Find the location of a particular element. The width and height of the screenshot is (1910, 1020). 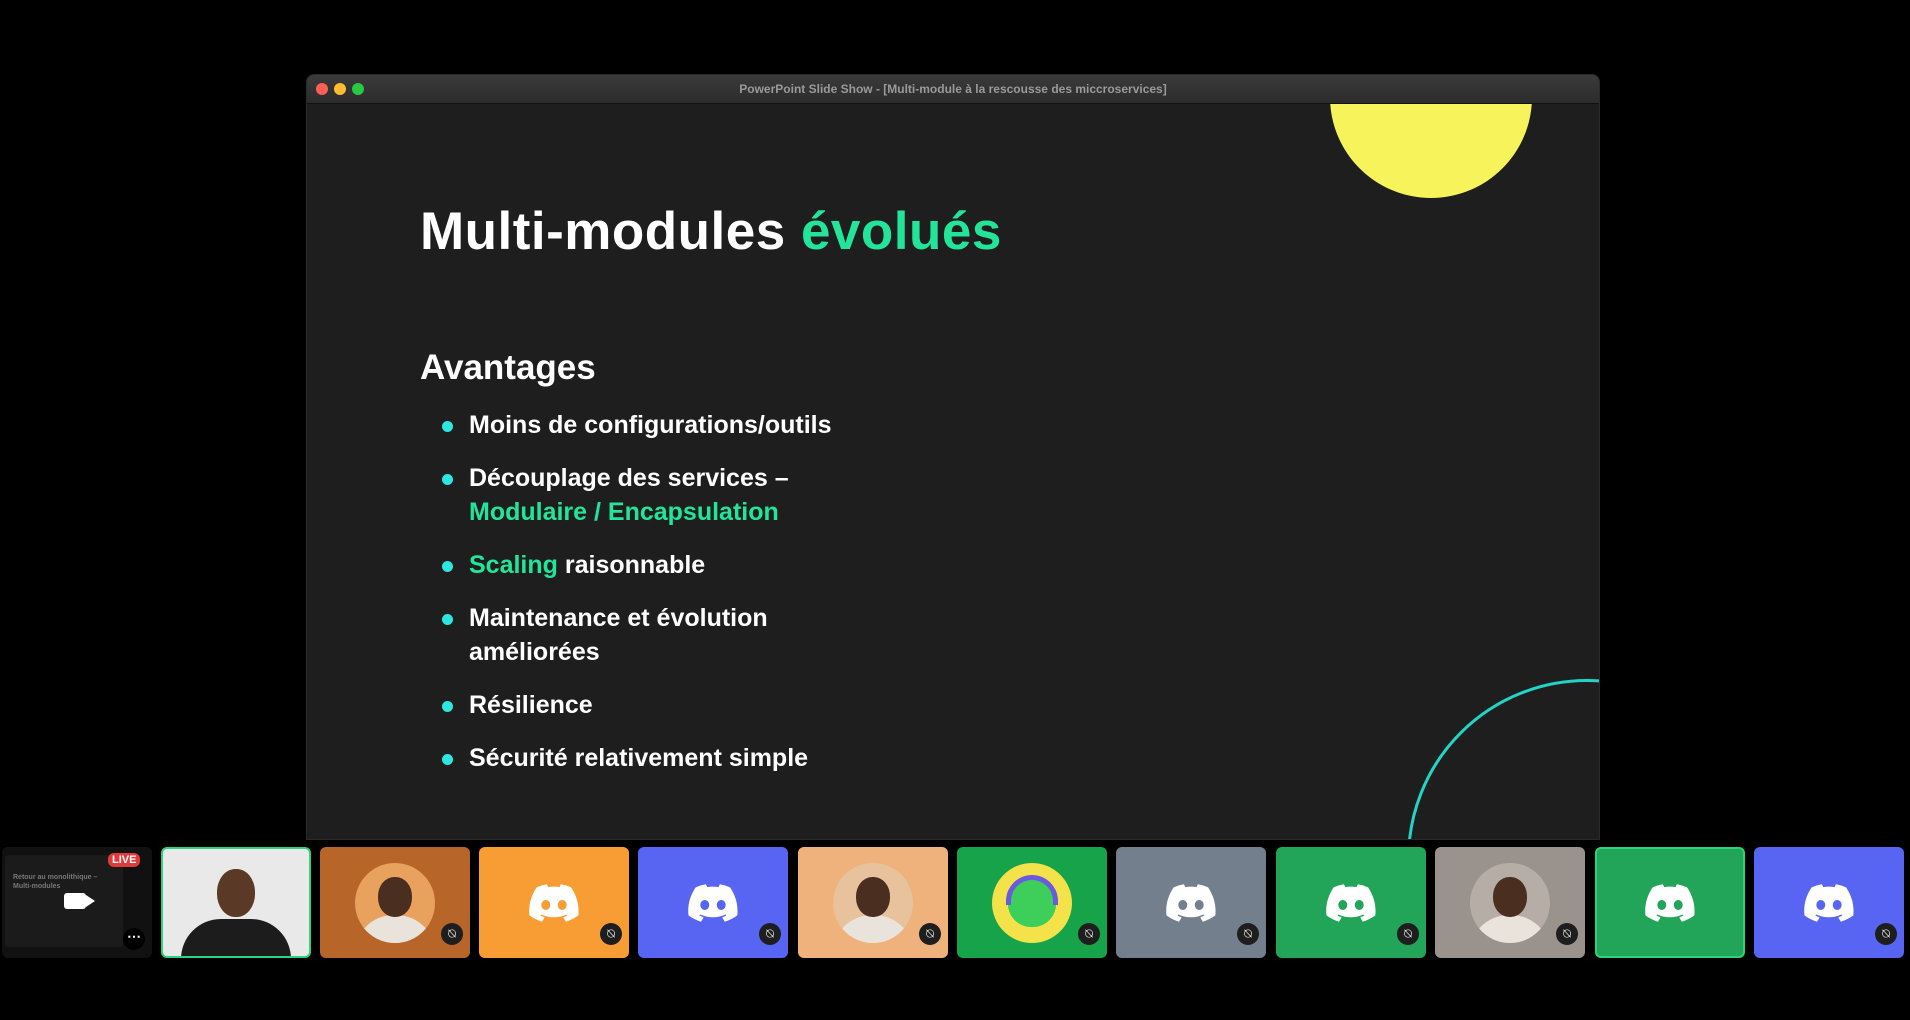

bullet-text: Sécurité relativement simple is located at coordinates (639, 758).